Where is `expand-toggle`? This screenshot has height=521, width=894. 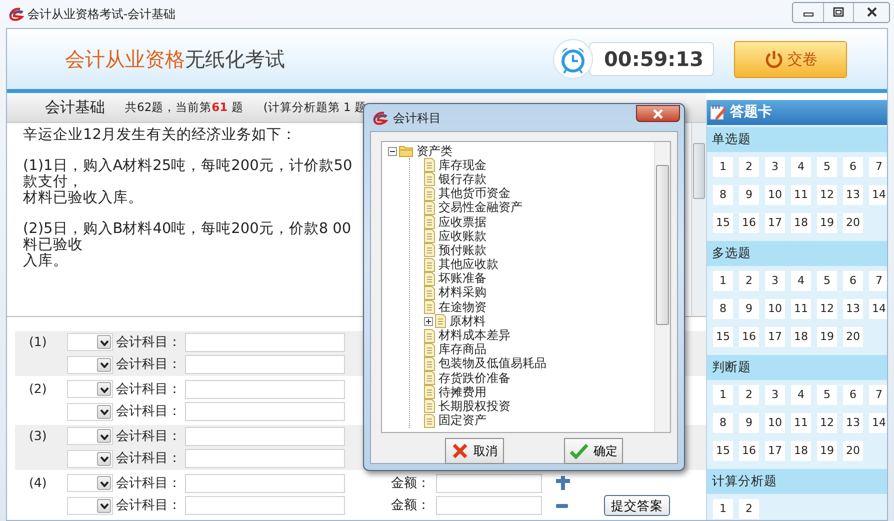 expand-toggle is located at coordinates (428, 321).